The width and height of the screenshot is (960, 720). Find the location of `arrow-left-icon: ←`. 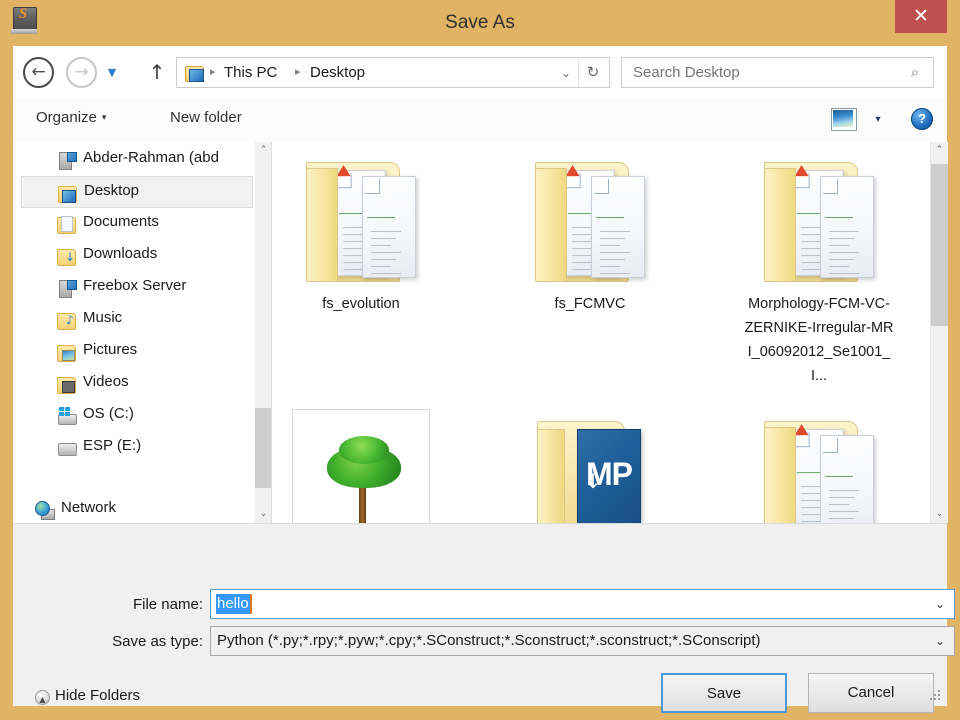

arrow-left-icon: ← is located at coordinates (38, 72).